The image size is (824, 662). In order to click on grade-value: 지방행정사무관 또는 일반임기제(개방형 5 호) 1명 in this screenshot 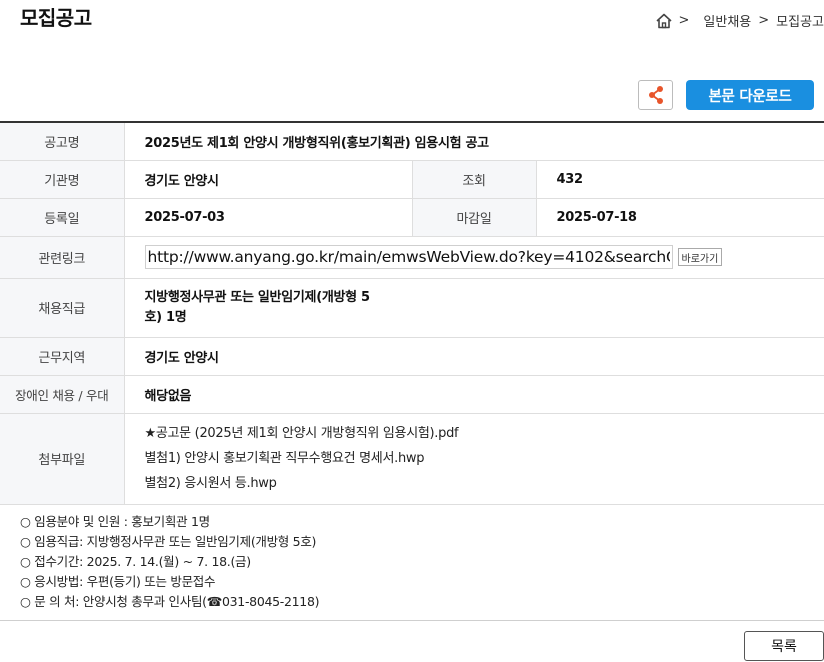, I will do `click(473, 308)`.